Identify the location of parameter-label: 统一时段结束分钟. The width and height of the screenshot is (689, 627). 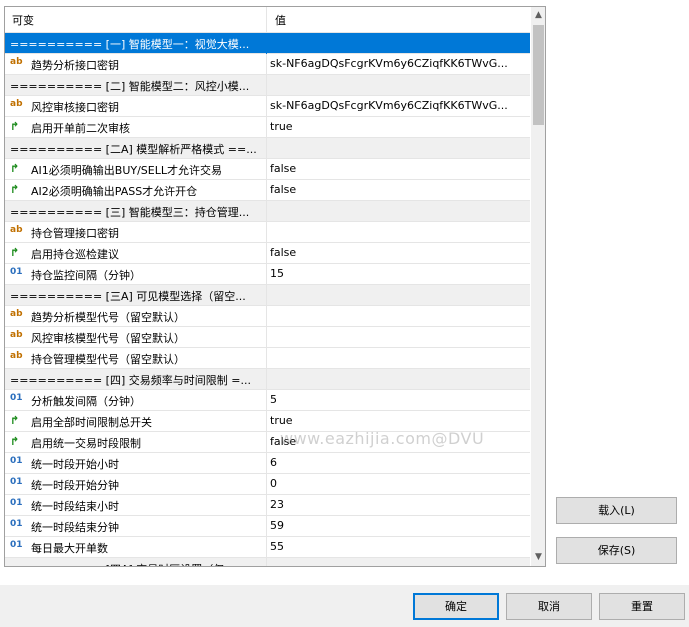
(75, 527).